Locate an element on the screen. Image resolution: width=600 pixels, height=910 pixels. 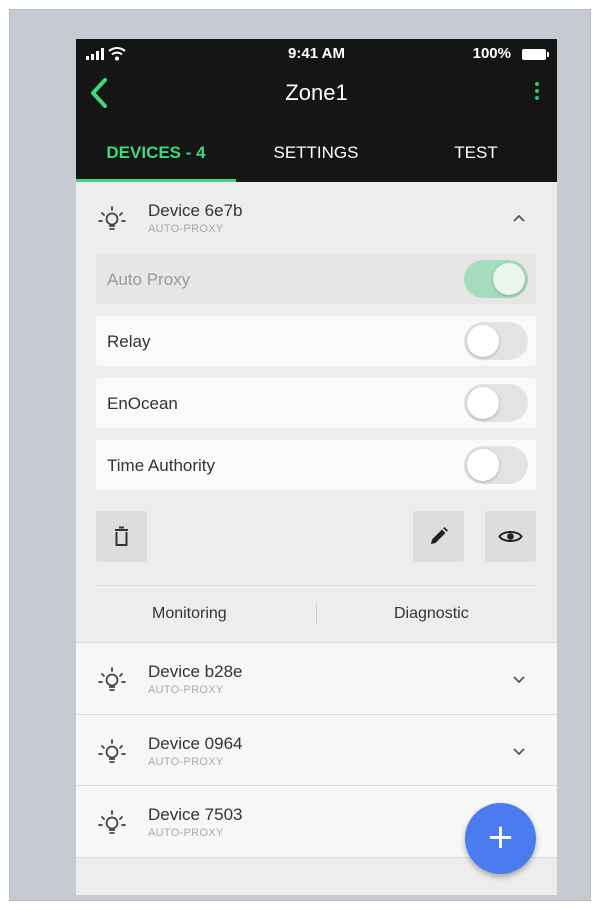
device-name: Device 7503 is located at coordinates (195, 814).